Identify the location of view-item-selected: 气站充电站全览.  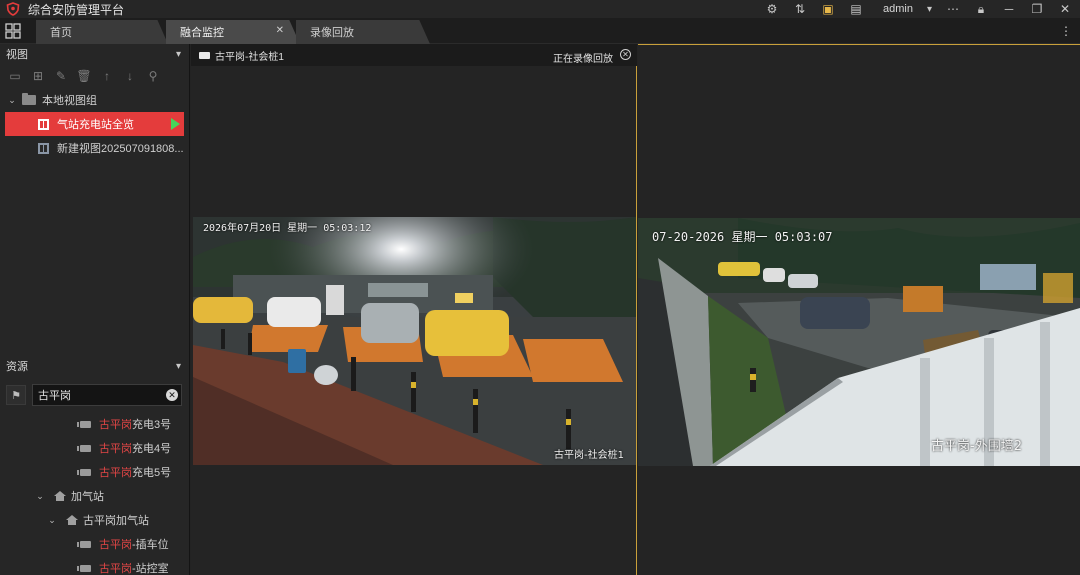
(94, 124).